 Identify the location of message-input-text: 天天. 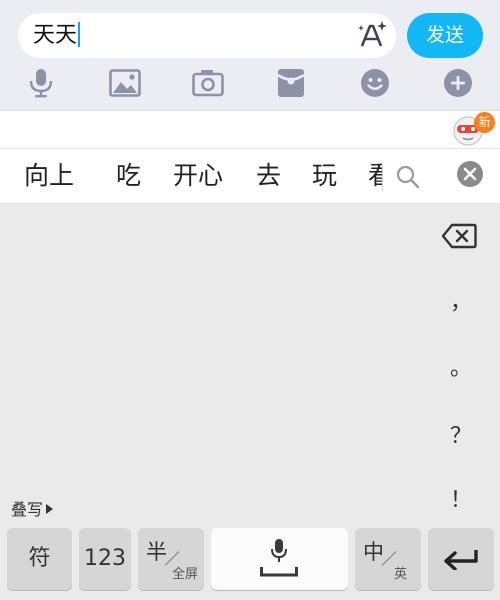
(57, 35).